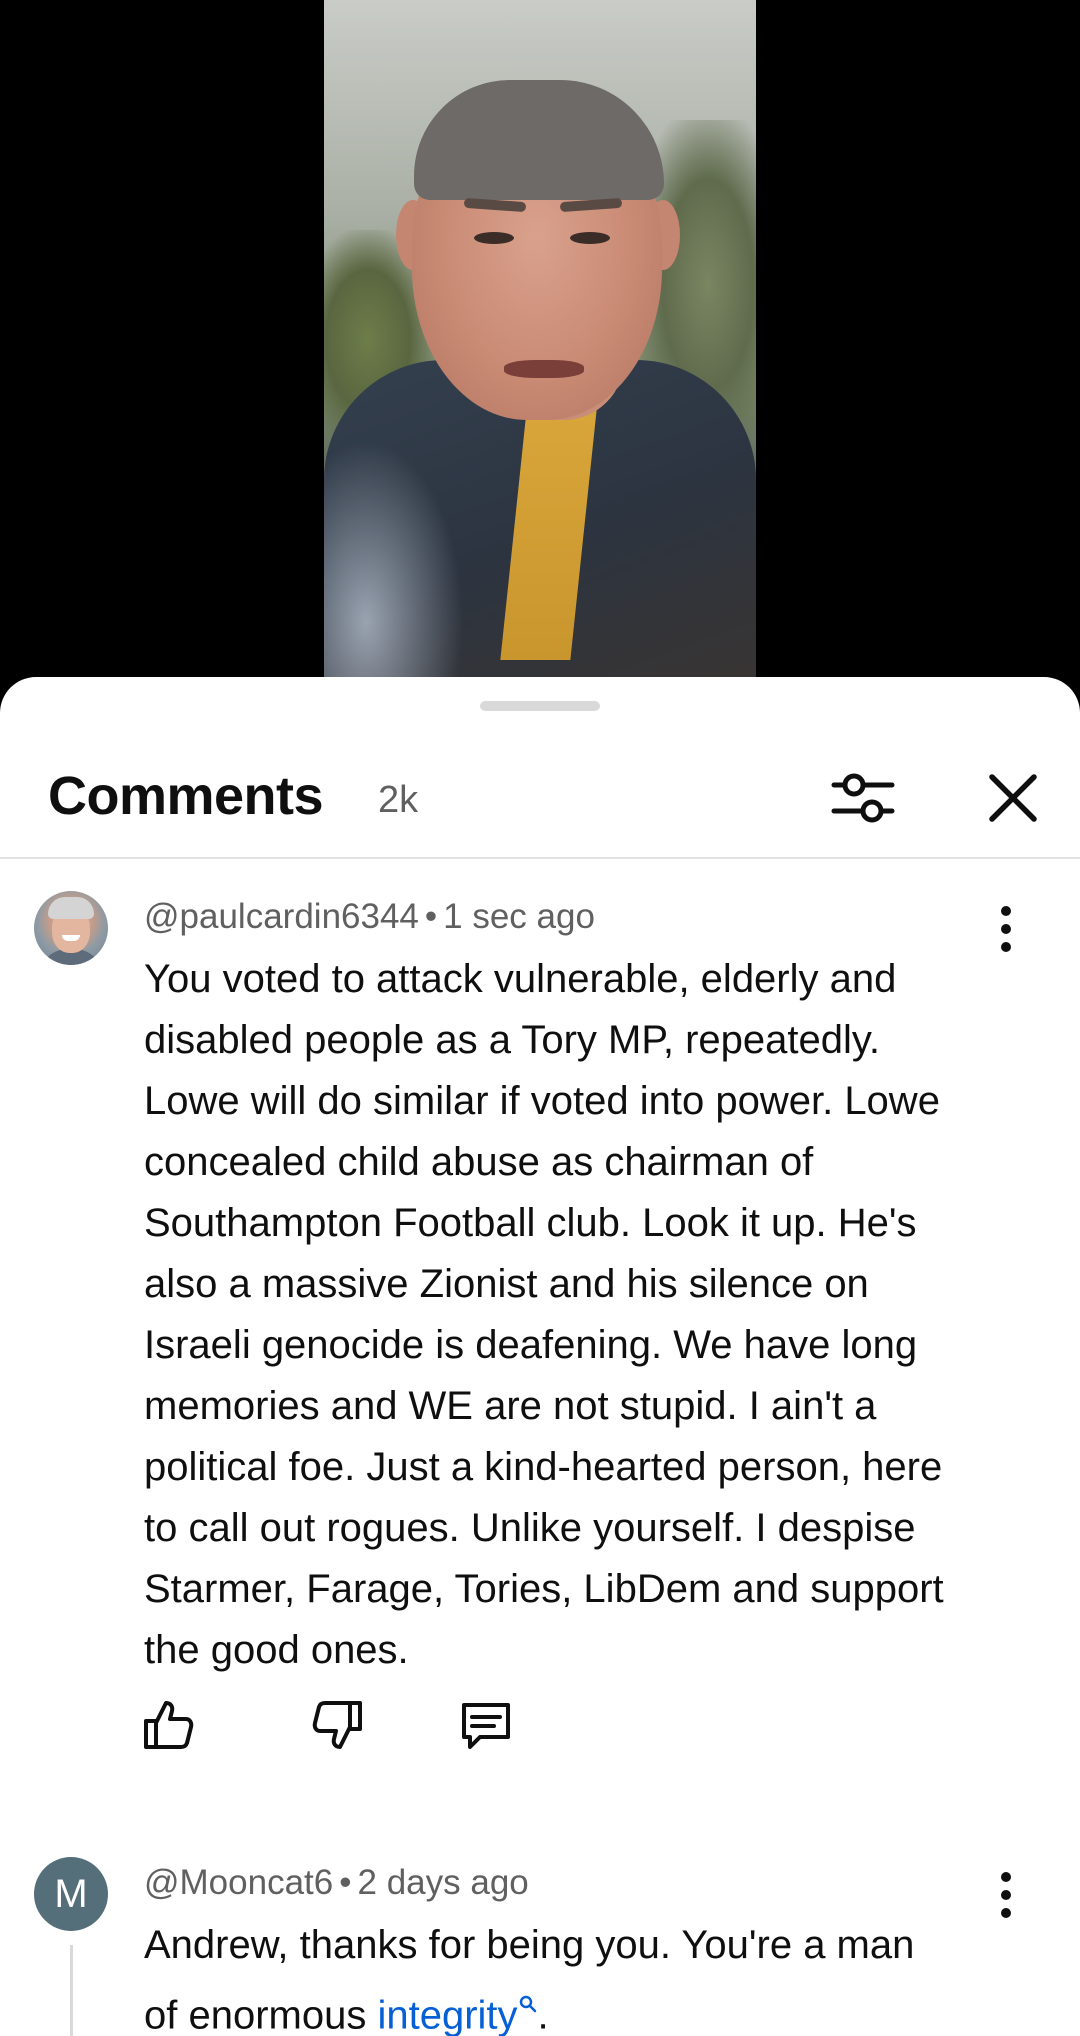 Image resolution: width=1080 pixels, height=2036 pixels. I want to click on video-glare, so click(394, 570).